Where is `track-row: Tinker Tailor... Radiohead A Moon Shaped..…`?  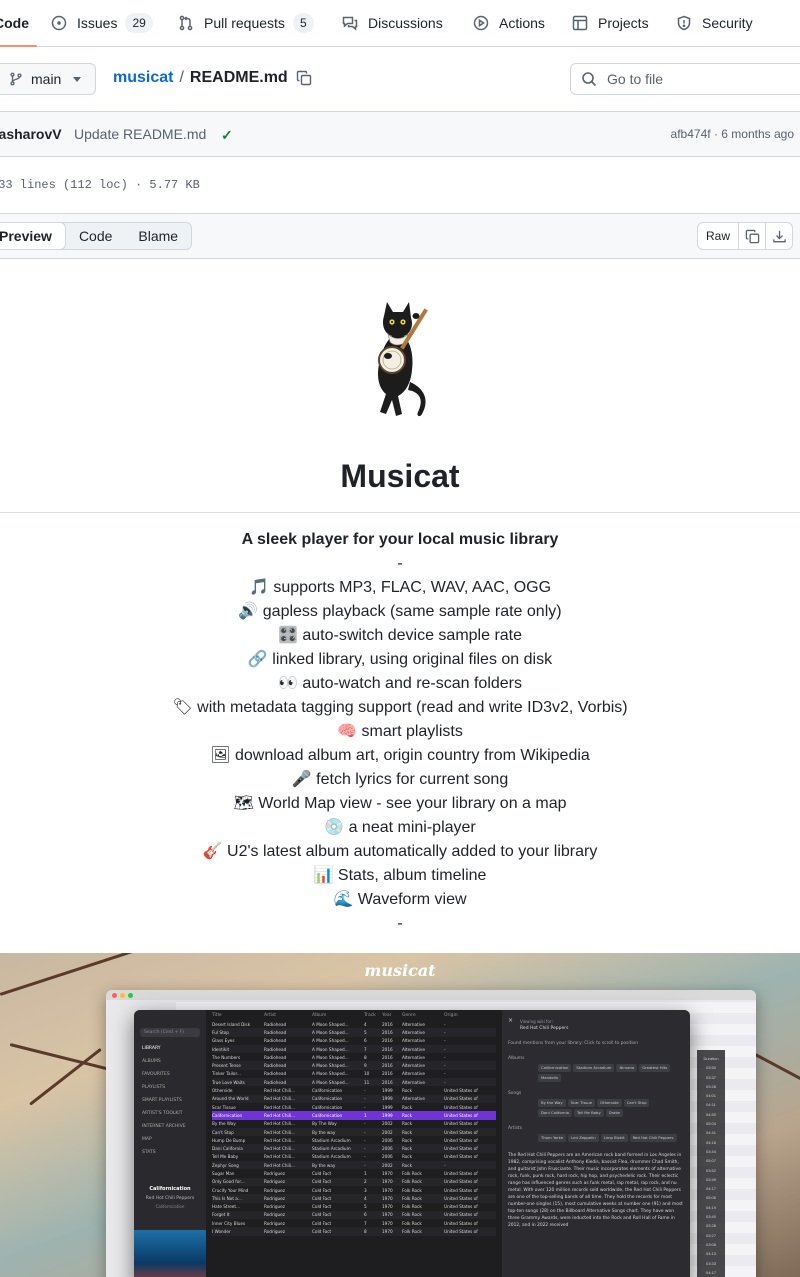
track-row: Tinker Tailor... Radiohead A Moon Shaped..… is located at coordinates (354, 1074).